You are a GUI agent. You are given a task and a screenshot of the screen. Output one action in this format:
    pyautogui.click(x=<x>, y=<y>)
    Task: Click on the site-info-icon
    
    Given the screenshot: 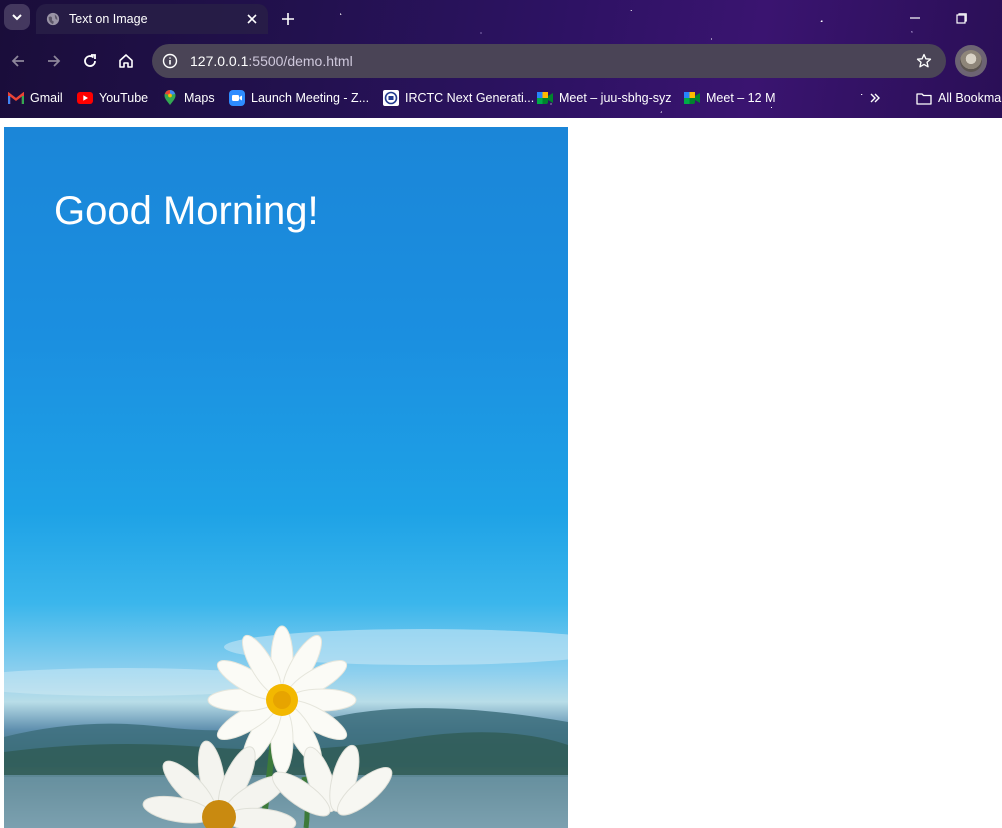 What is the action you would take?
    pyautogui.click(x=170, y=61)
    